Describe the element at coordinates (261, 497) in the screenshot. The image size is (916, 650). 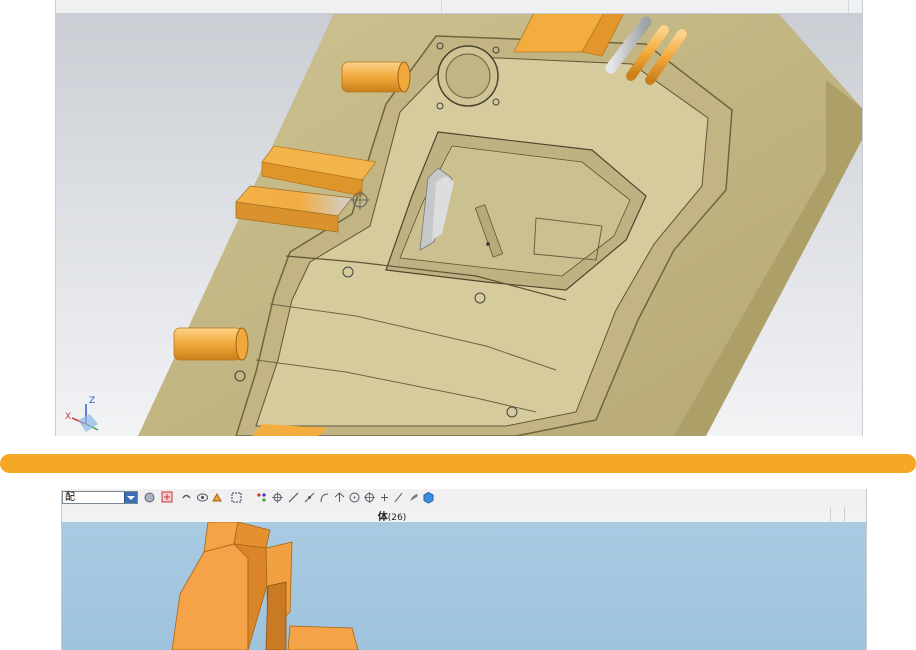
I see `point-icon` at that location.